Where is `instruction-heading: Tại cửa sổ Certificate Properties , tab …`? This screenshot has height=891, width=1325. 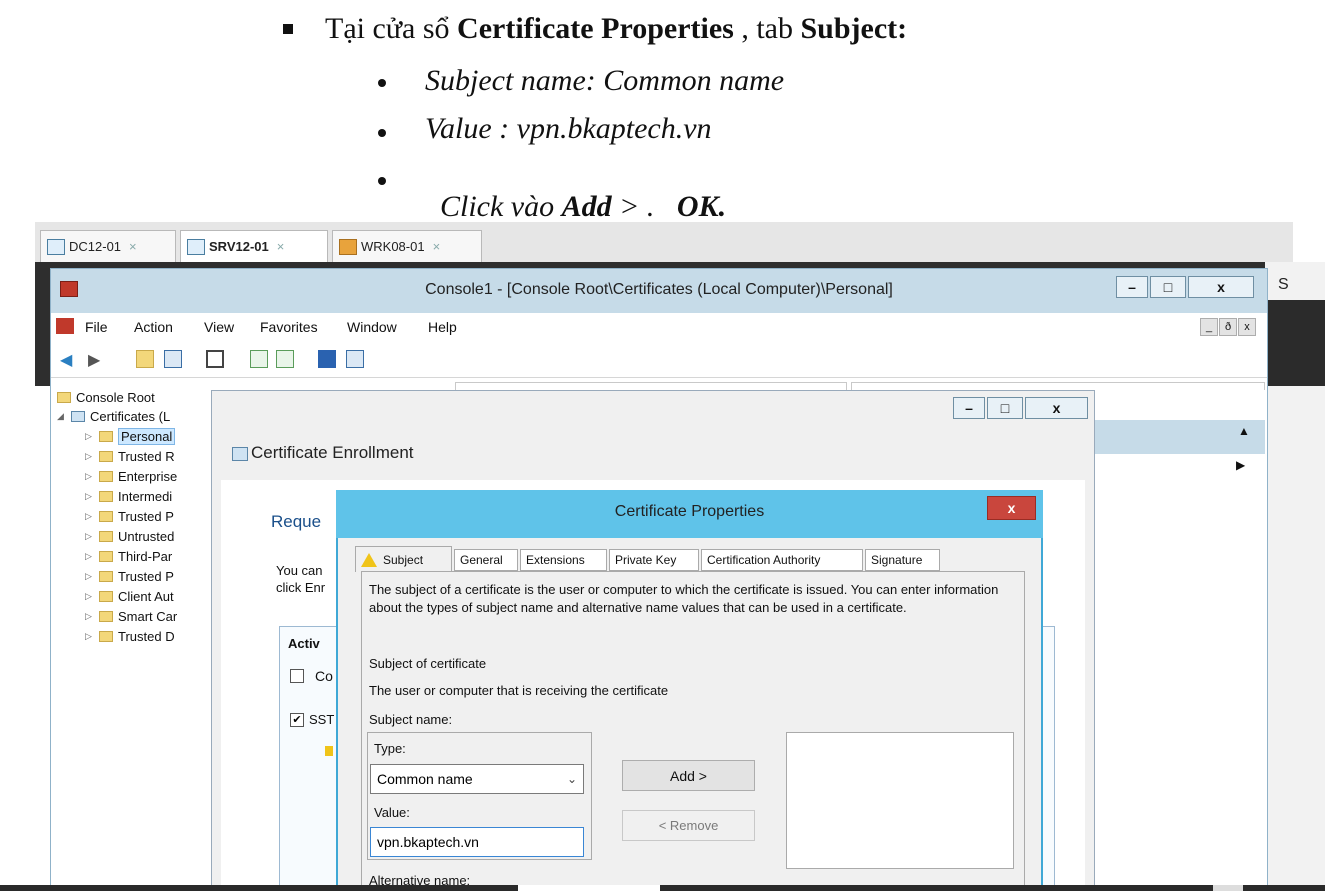 instruction-heading: Tại cửa sổ Certificate Properties , tab … is located at coordinates (616, 28).